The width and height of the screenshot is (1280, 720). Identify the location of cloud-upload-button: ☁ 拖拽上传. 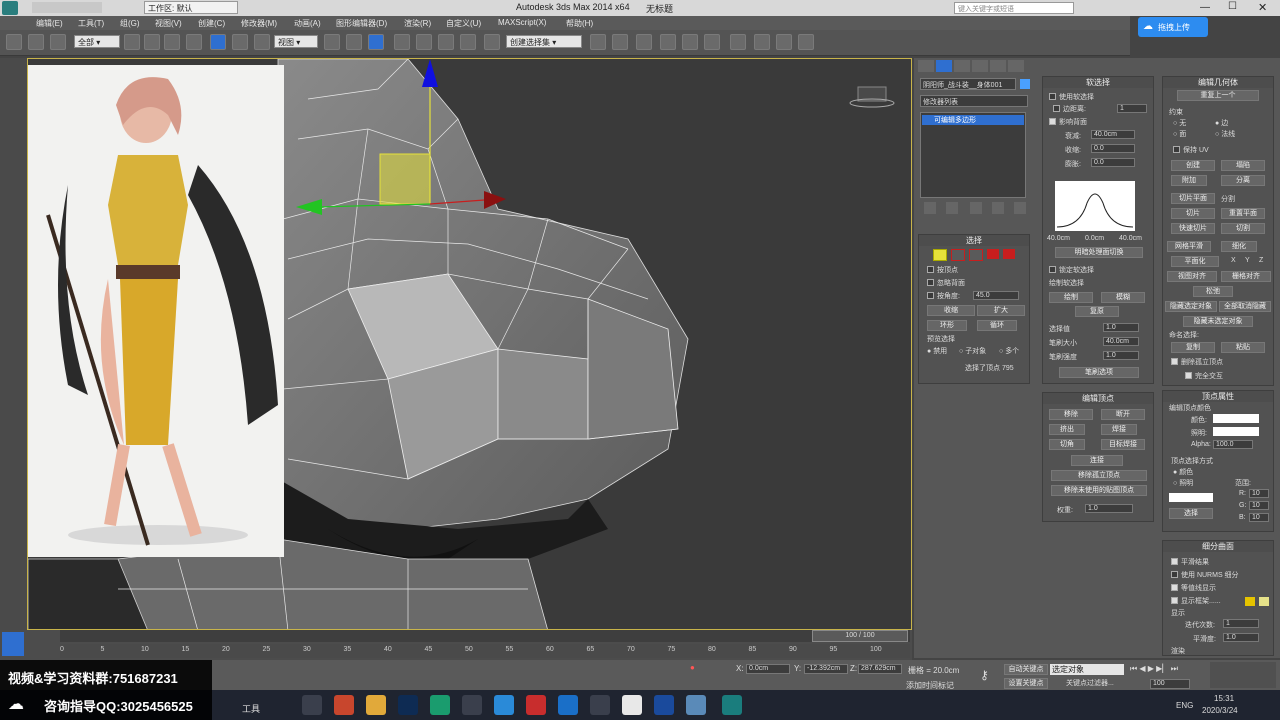
(1173, 27).